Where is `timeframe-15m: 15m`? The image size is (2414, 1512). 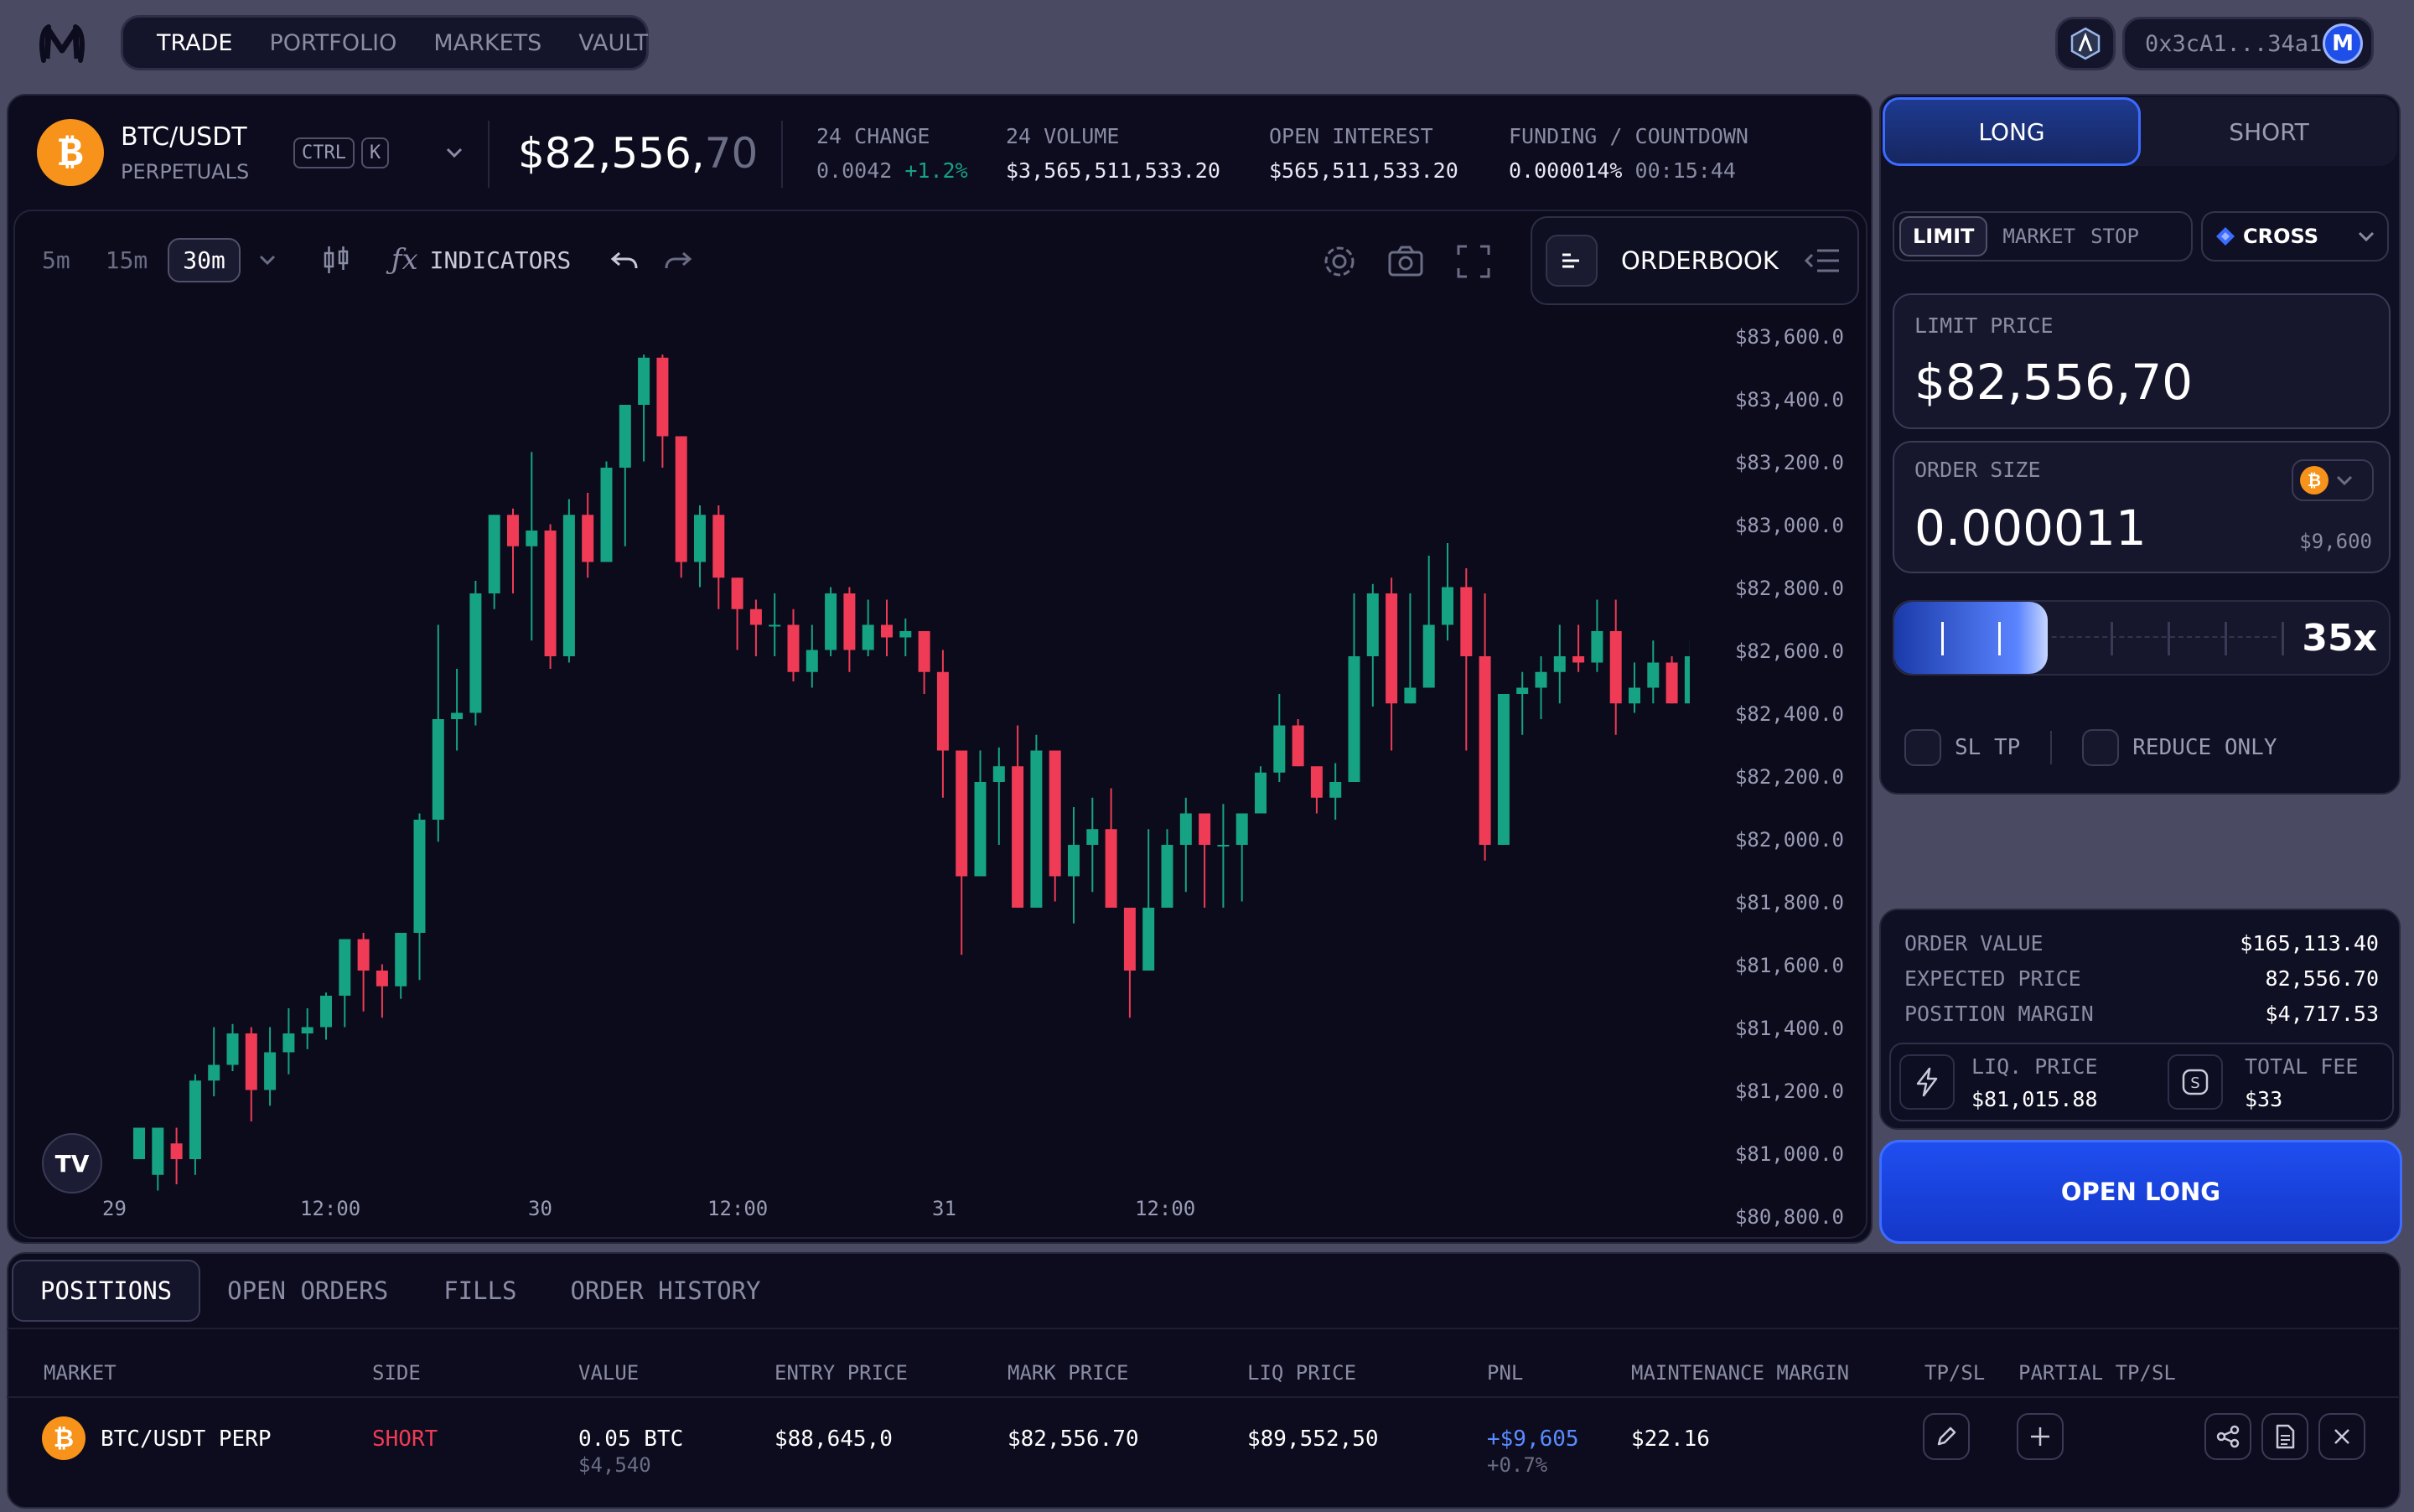 timeframe-15m: 15m is located at coordinates (127, 260).